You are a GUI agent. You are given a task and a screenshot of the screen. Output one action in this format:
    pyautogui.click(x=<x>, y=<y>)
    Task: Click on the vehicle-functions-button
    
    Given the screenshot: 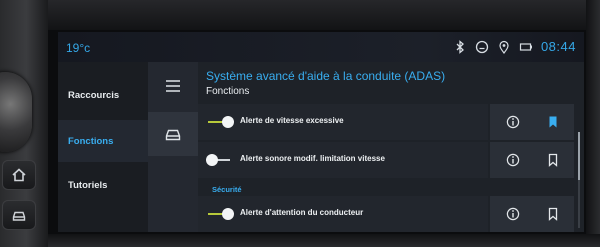 What is the action you would take?
    pyautogui.click(x=173, y=134)
    